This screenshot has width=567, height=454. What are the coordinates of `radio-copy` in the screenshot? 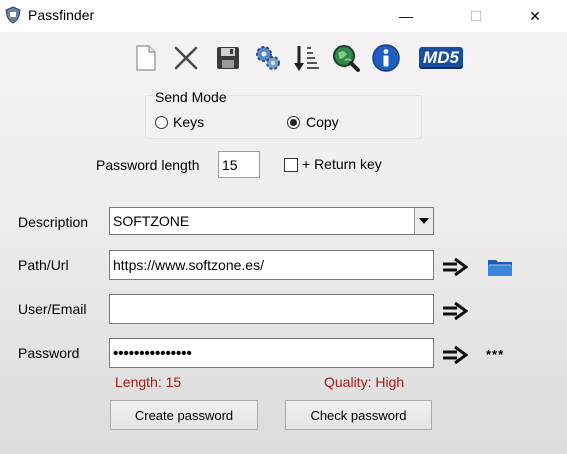 It's located at (293, 122).